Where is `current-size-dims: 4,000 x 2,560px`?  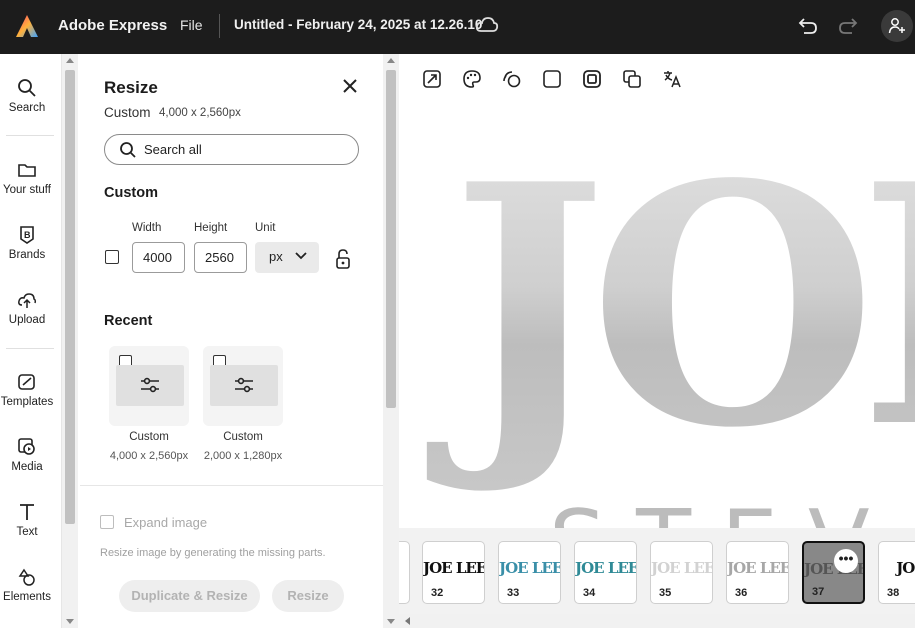
current-size-dims: 4,000 x 2,560px is located at coordinates (200, 113).